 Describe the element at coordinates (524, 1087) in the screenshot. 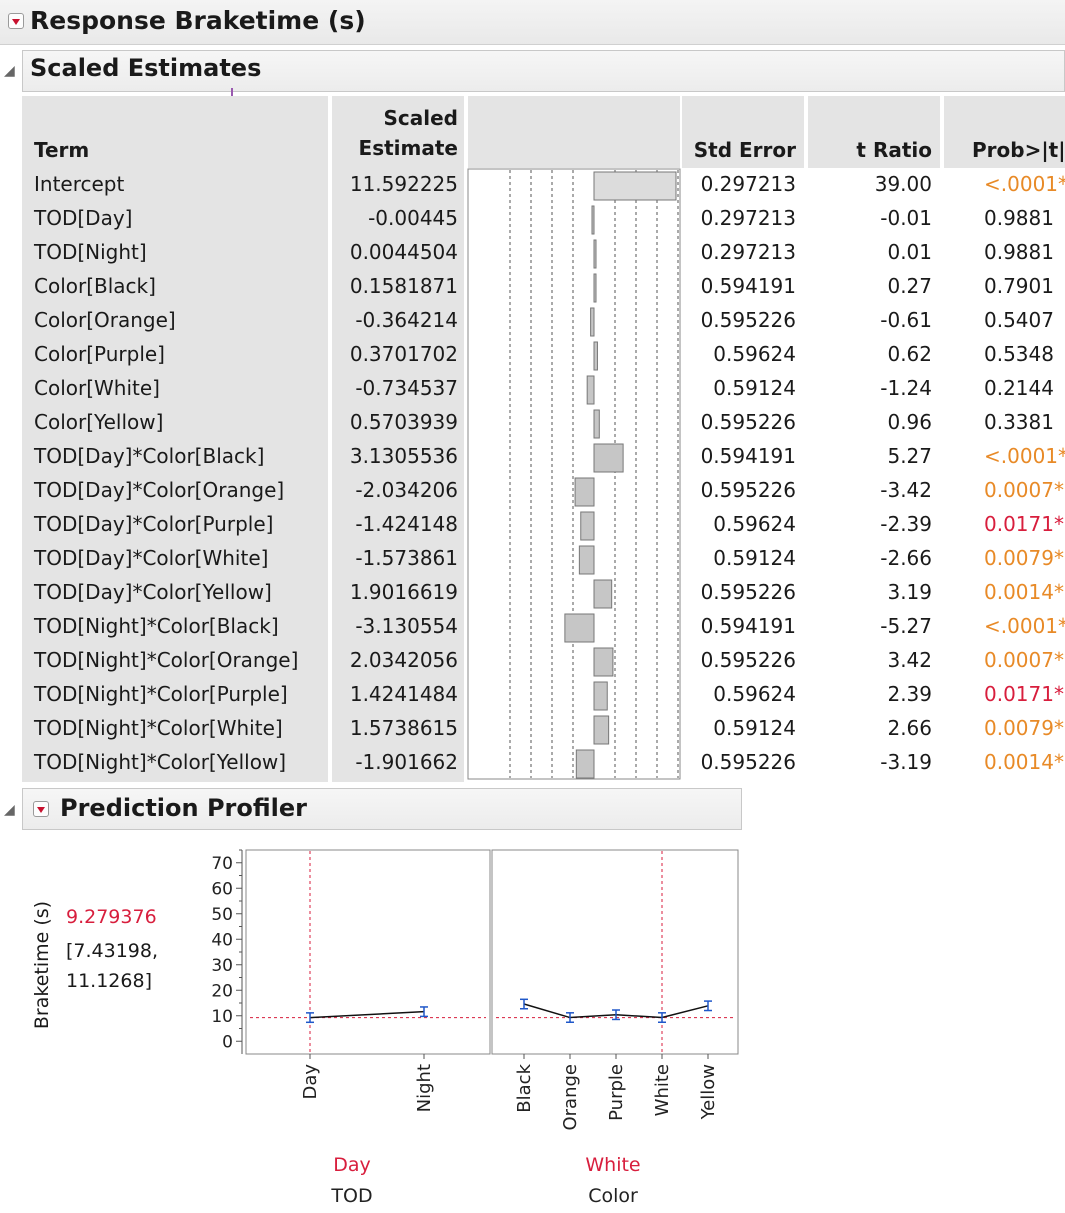

I see `profiler-level-label: Black` at that location.